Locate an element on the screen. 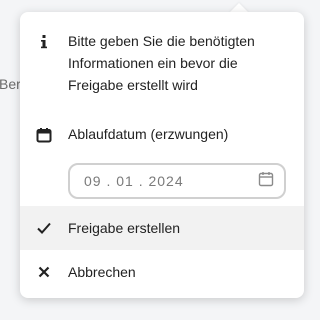 The width and height of the screenshot is (320, 320). info-text-line-1: Bitte geben Sie die benötigten is located at coordinates (161, 41).